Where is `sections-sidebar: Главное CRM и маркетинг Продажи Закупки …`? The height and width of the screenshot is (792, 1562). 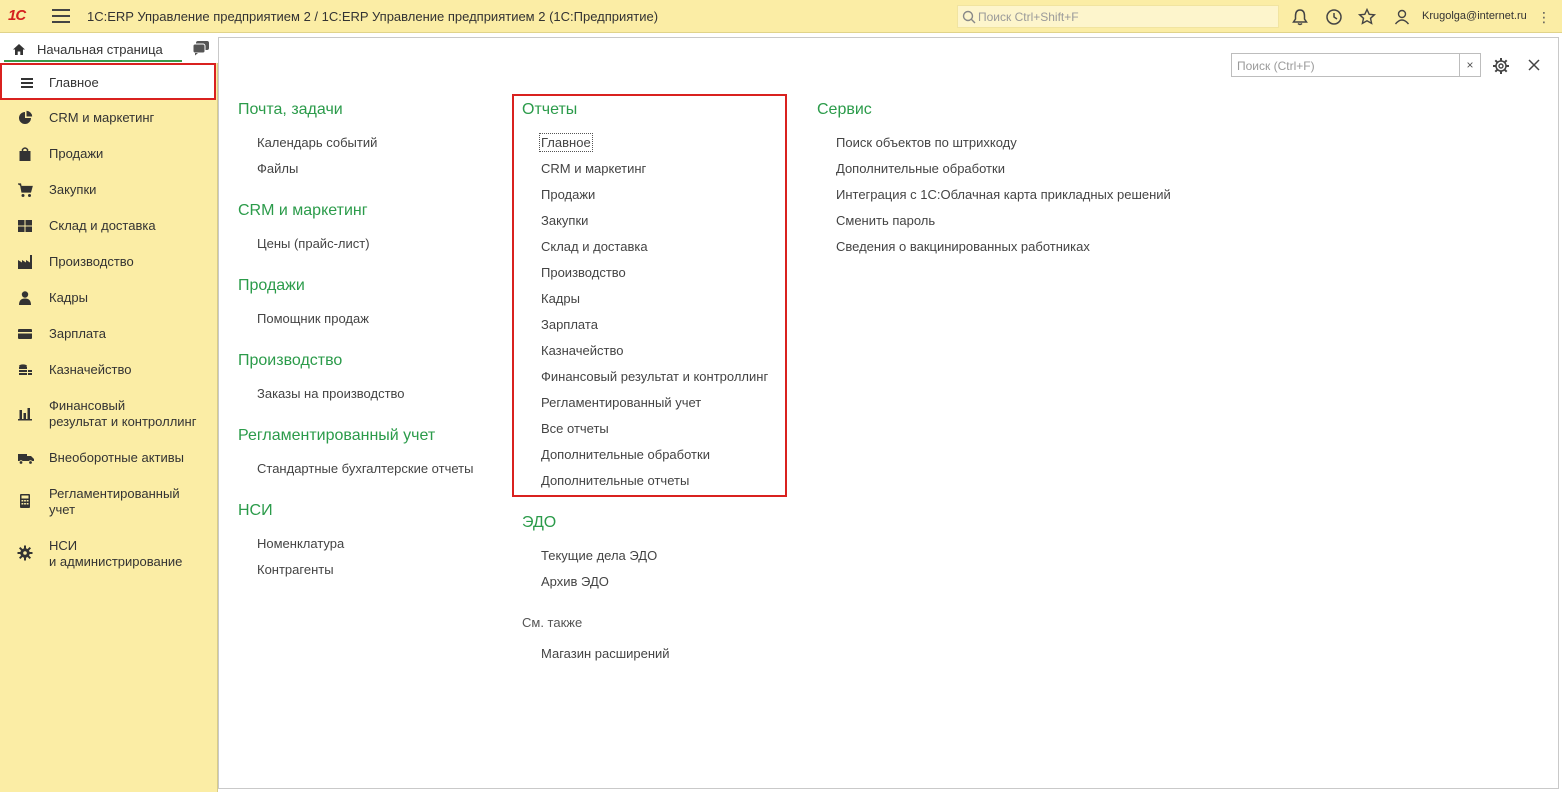 sections-sidebar: Главное CRM и маркетинг Продажи Закупки … is located at coordinates (109, 427).